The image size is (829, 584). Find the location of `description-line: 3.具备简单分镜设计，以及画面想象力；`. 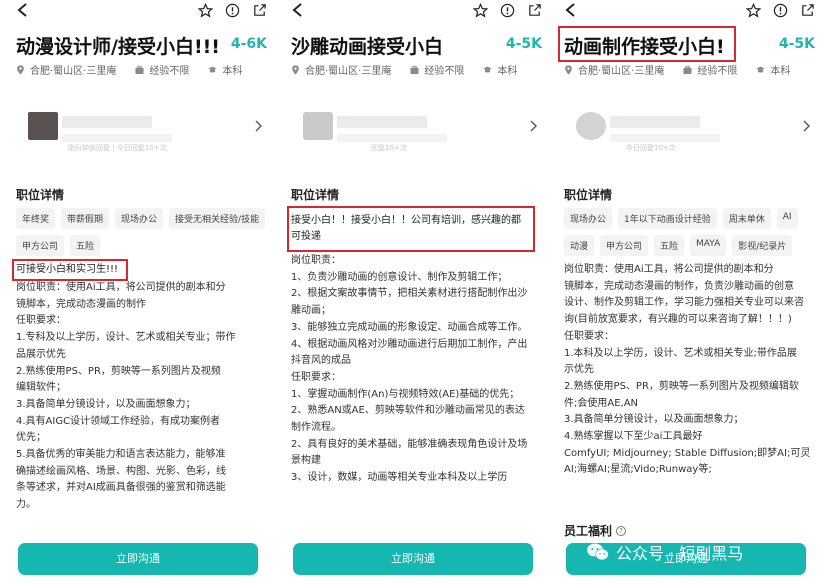

description-line: 3.具备简单分镜设计，以及画面想象力； is located at coordinates (654, 420).